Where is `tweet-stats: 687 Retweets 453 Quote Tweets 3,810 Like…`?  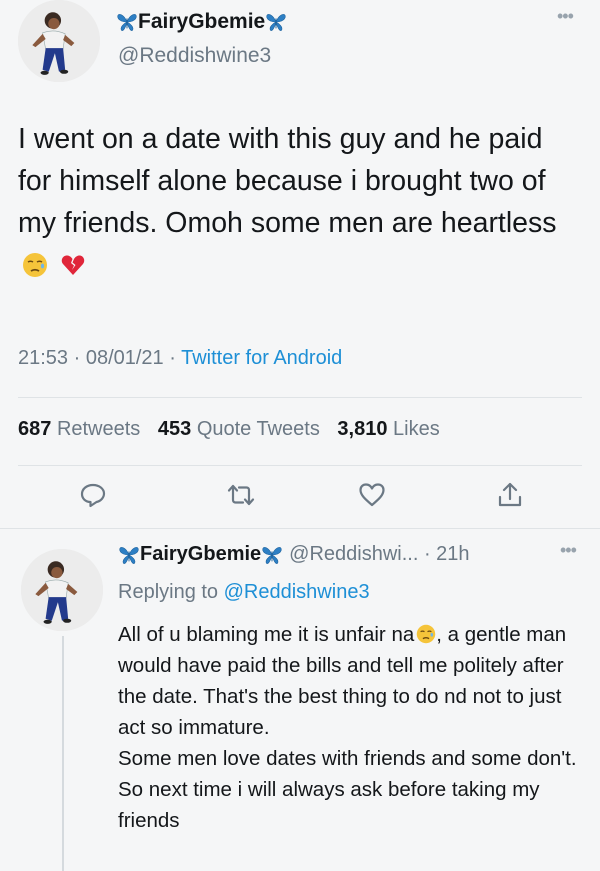
tweet-stats: 687 Retweets 453 Quote Tweets 3,810 Like… is located at coordinates (229, 429).